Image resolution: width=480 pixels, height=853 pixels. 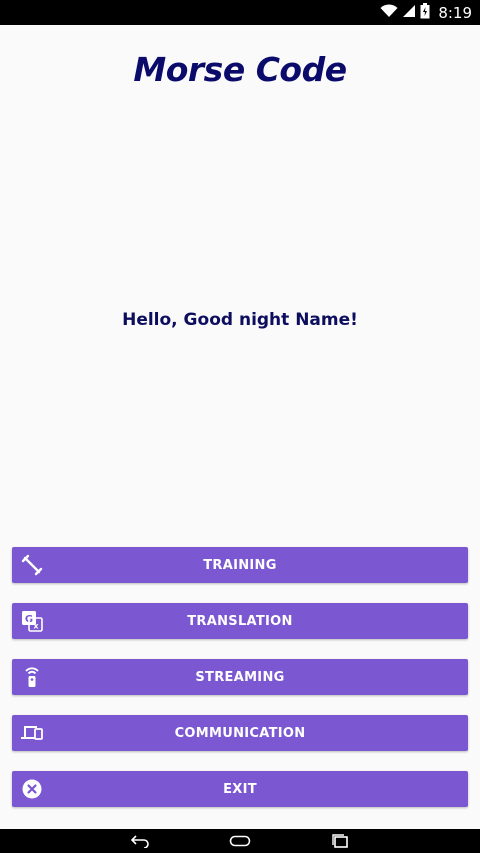 I want to click on battery-icon, so click(x=425, y=12).